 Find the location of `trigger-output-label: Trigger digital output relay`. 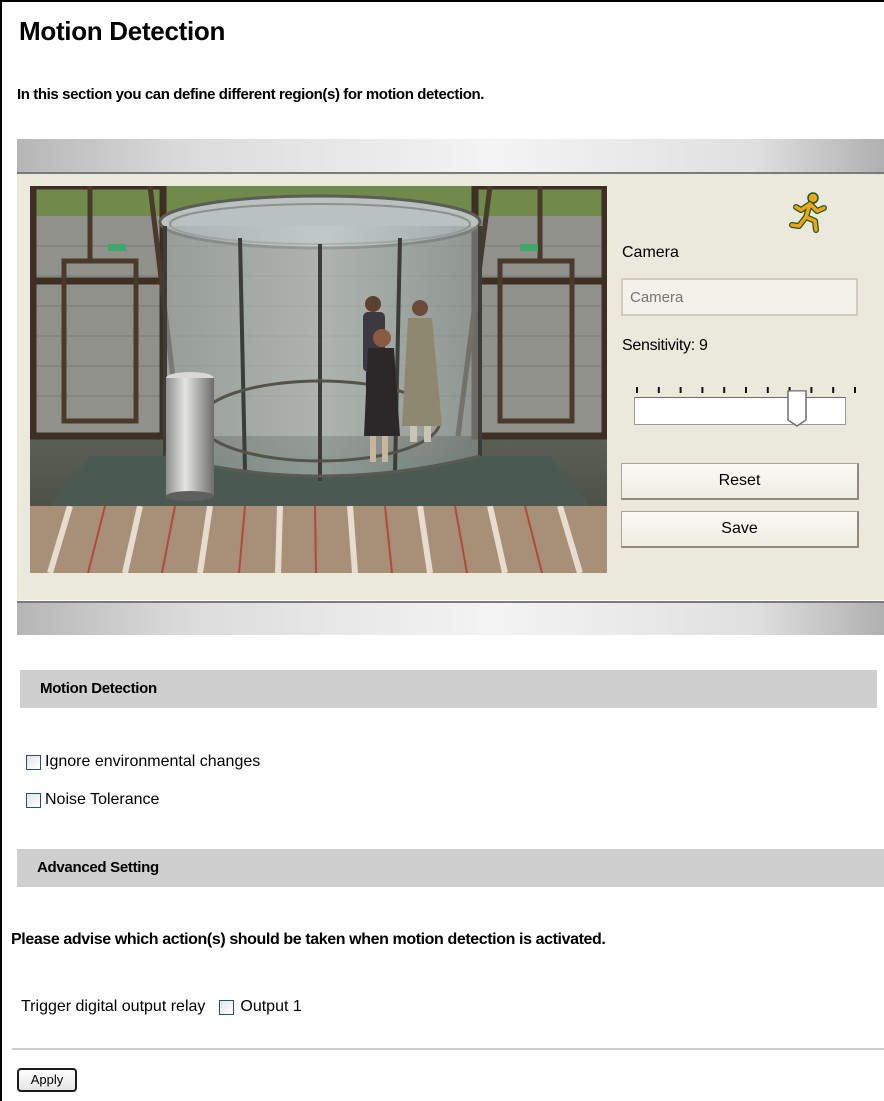

trigger-output-label: Trigger digital output relay is located at coordinates (113, 1006).